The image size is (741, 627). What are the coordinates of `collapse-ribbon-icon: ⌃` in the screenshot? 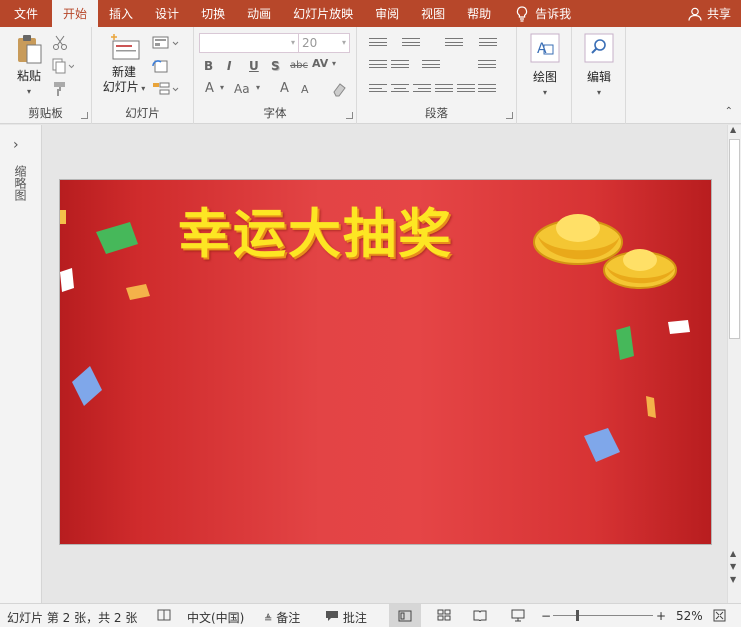 It's located at (729, 111).